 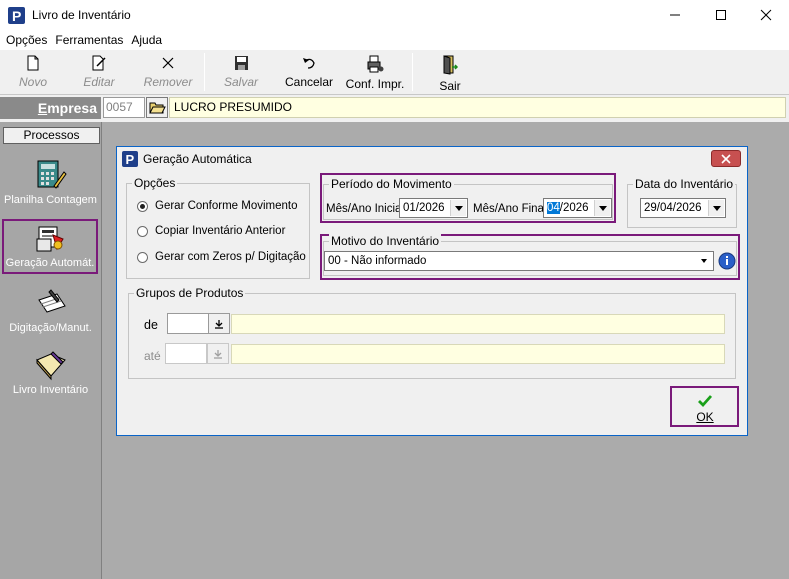 I want to click on motivo-select: 00 - Não informado, so click(x=519, y=261).